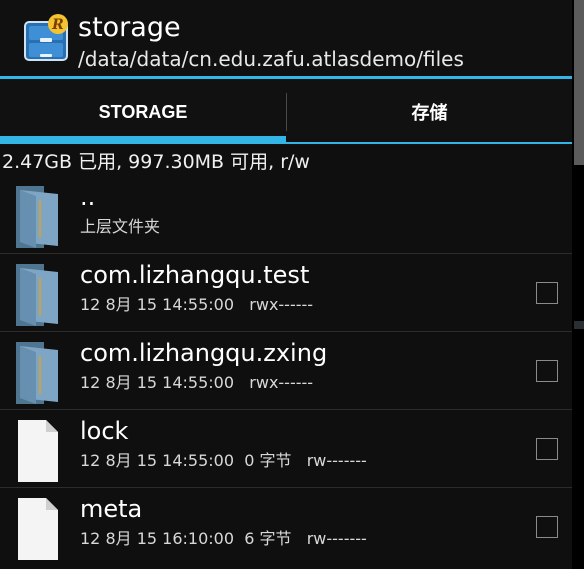  I want to click on storage-status: 2.47GB 已用, 997.30MB 可用, r/w, so click(156, 162).